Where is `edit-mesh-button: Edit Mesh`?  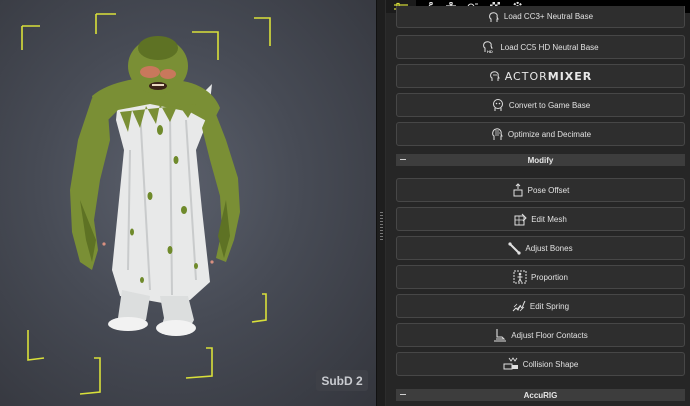 edit-mesh-button: Edit Mesh is located at coordinates (540, 219).